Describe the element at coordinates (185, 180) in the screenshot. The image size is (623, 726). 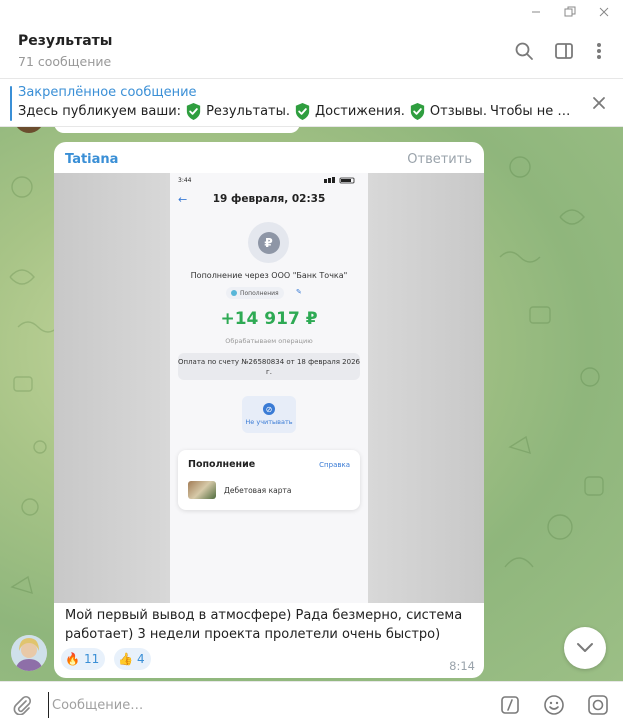
I see `status-time: 3:44` at that location.